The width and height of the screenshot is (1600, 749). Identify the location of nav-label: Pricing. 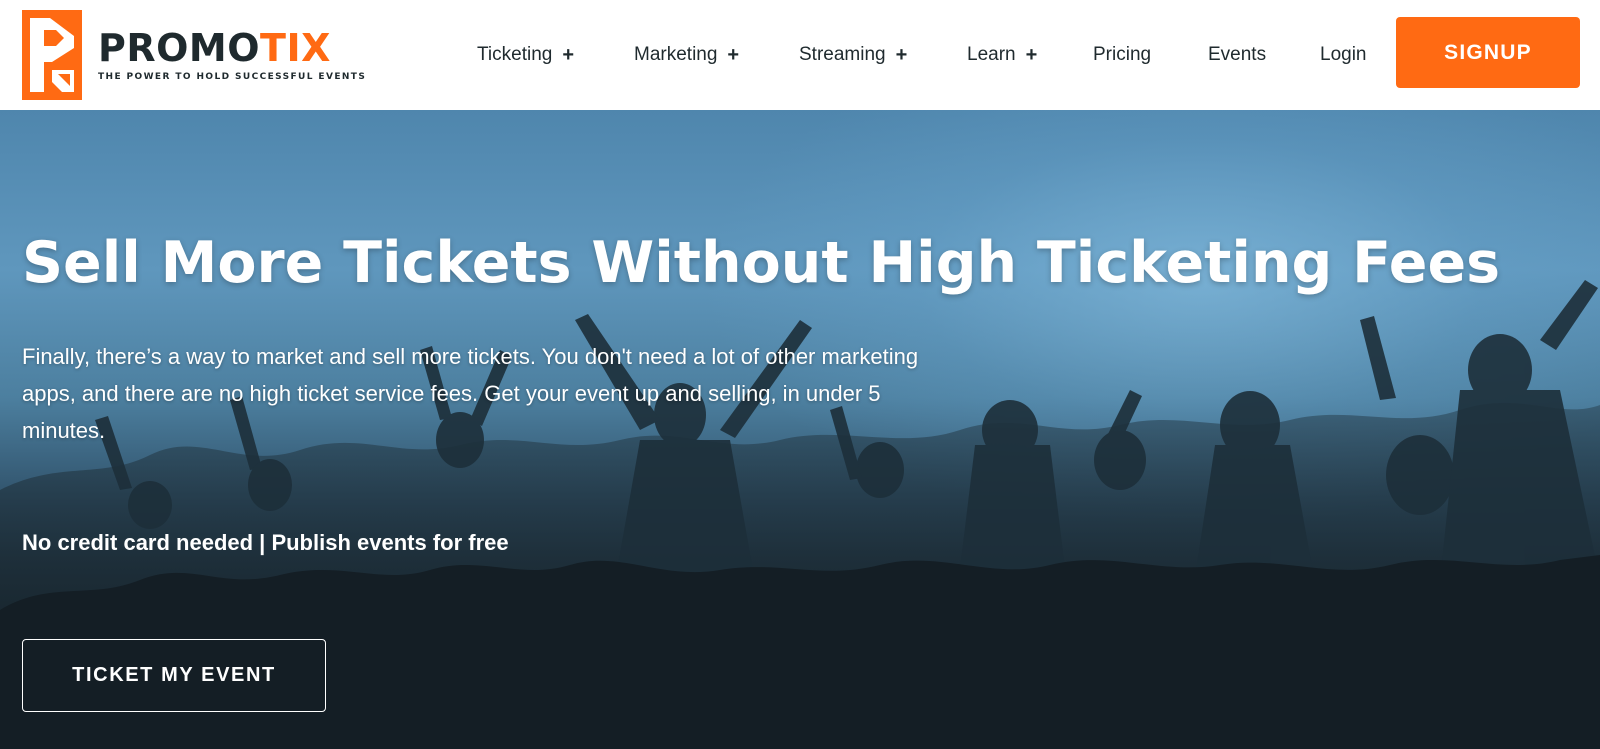
(1122, 54).